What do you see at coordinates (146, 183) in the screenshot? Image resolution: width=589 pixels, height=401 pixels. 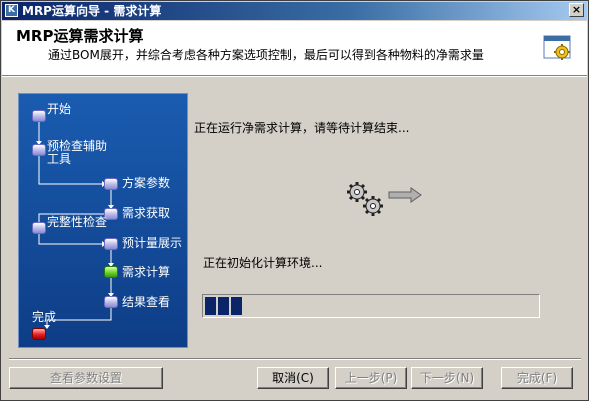 I see `step-label-scheme-params: 方案参数` at bounding box center [146, 183].